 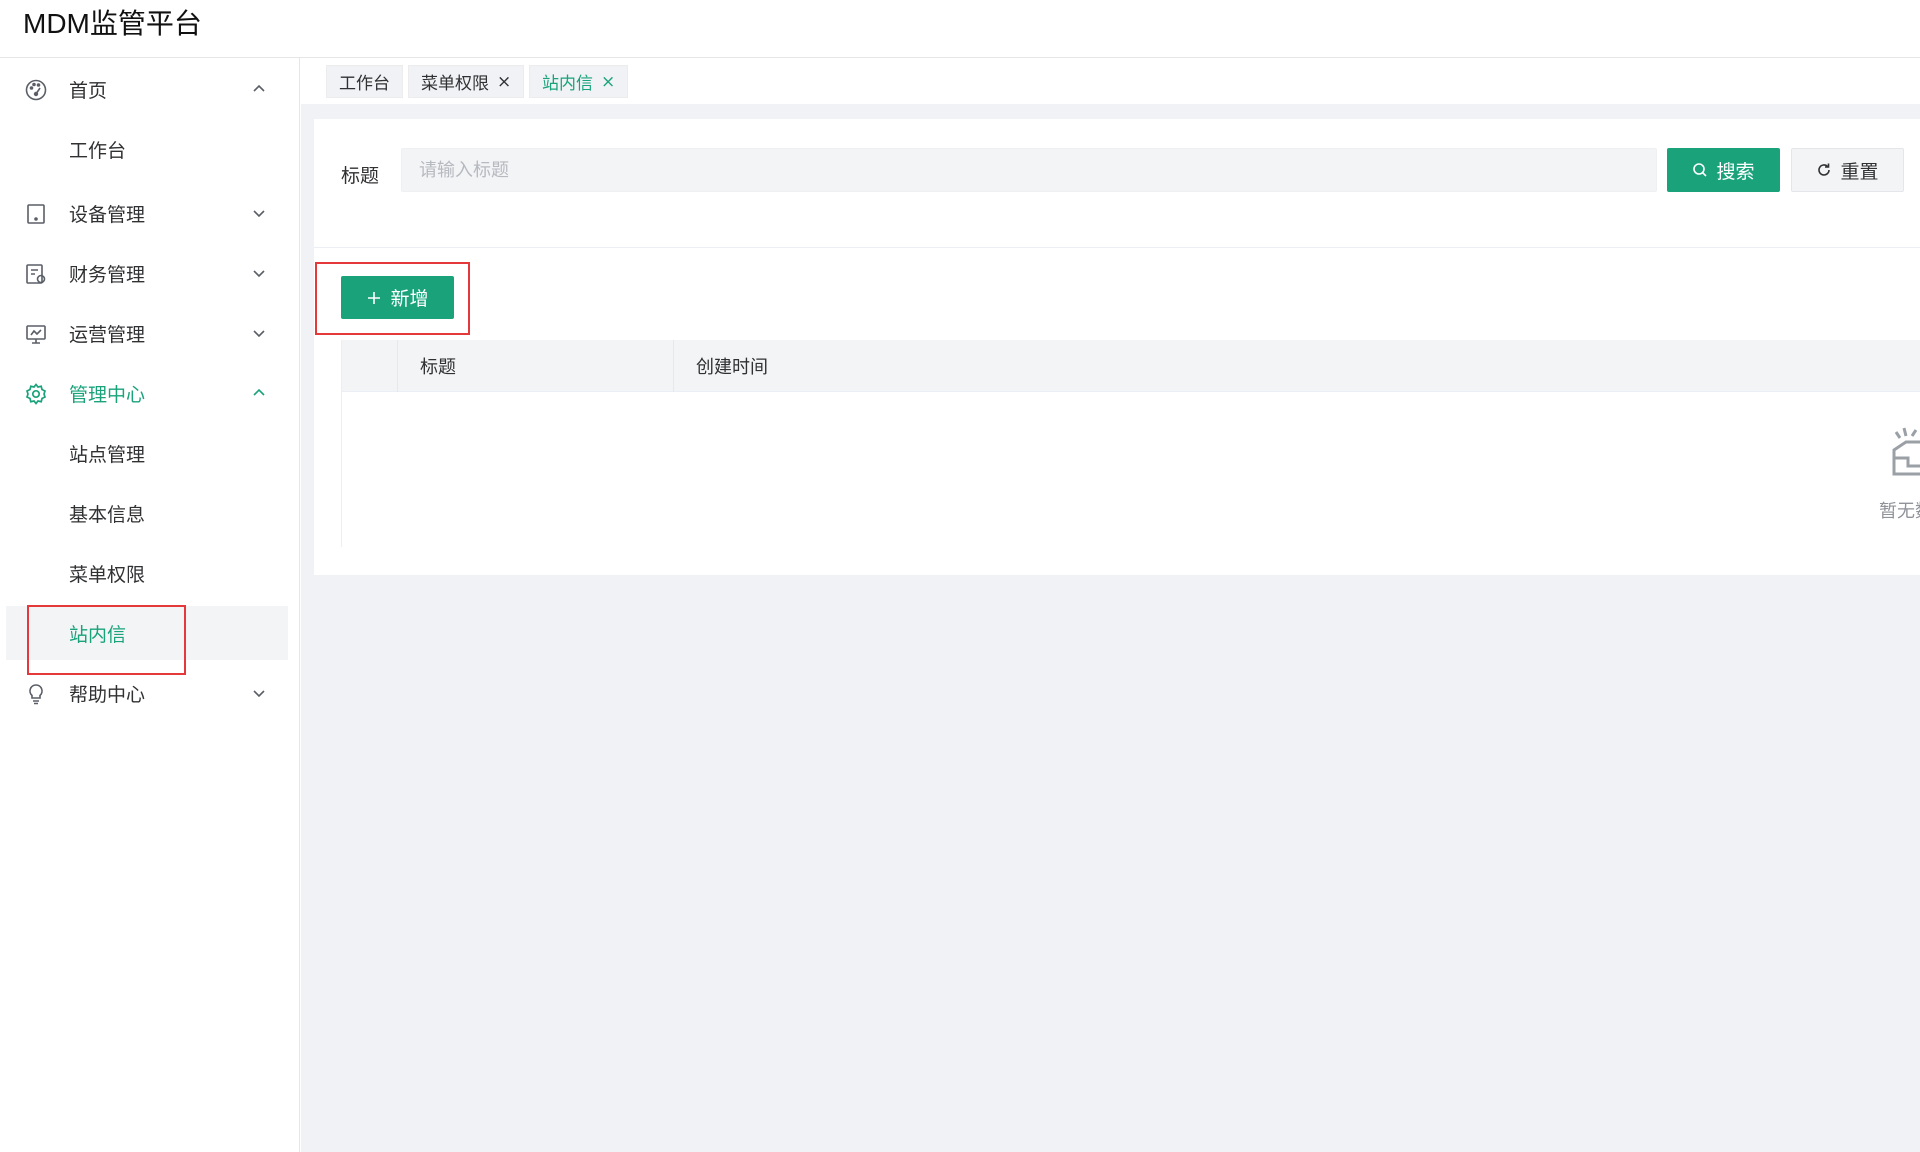 What do you see at coordinates (36, 90) in the screenshot?
I see `dashboard-icon` at bounding box center [36, 90].